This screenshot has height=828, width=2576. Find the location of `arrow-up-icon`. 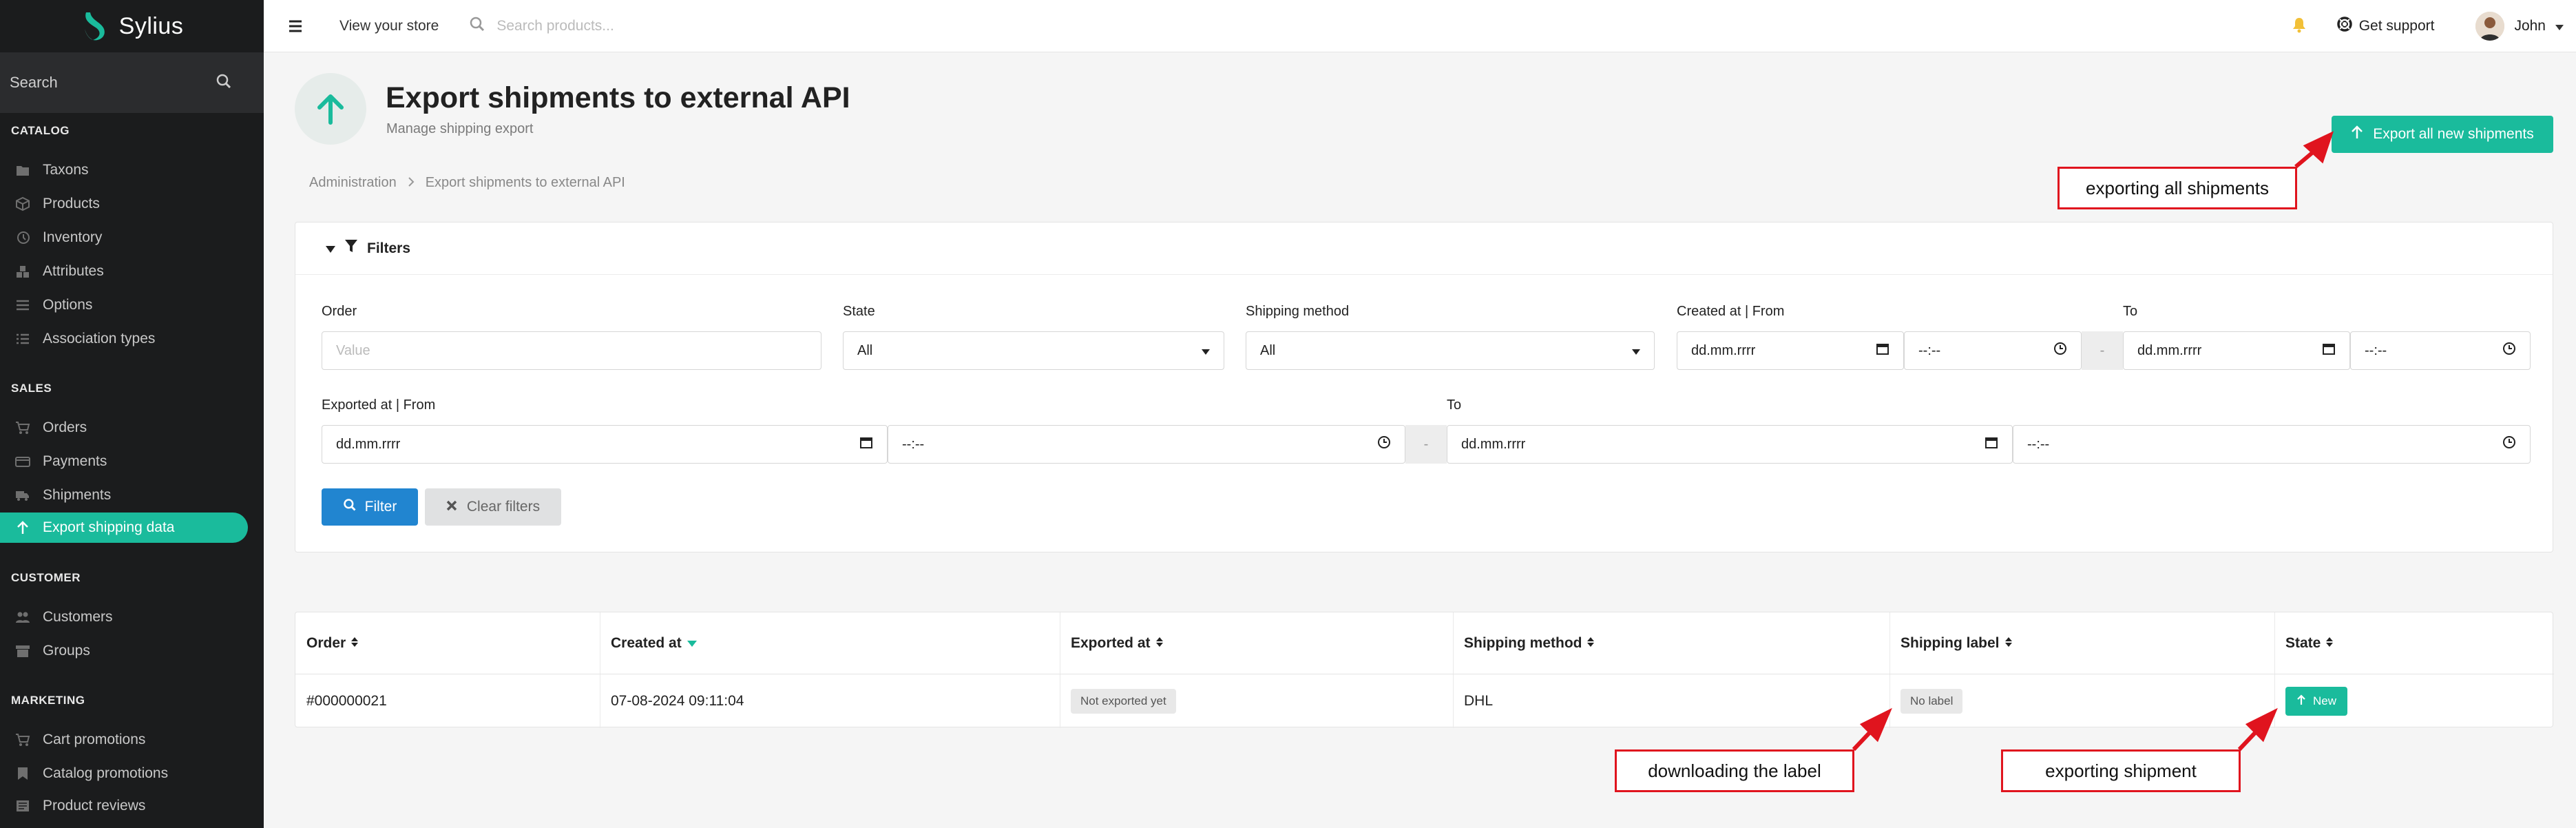

arrow-up-icon is located at coordinates (330, 109).